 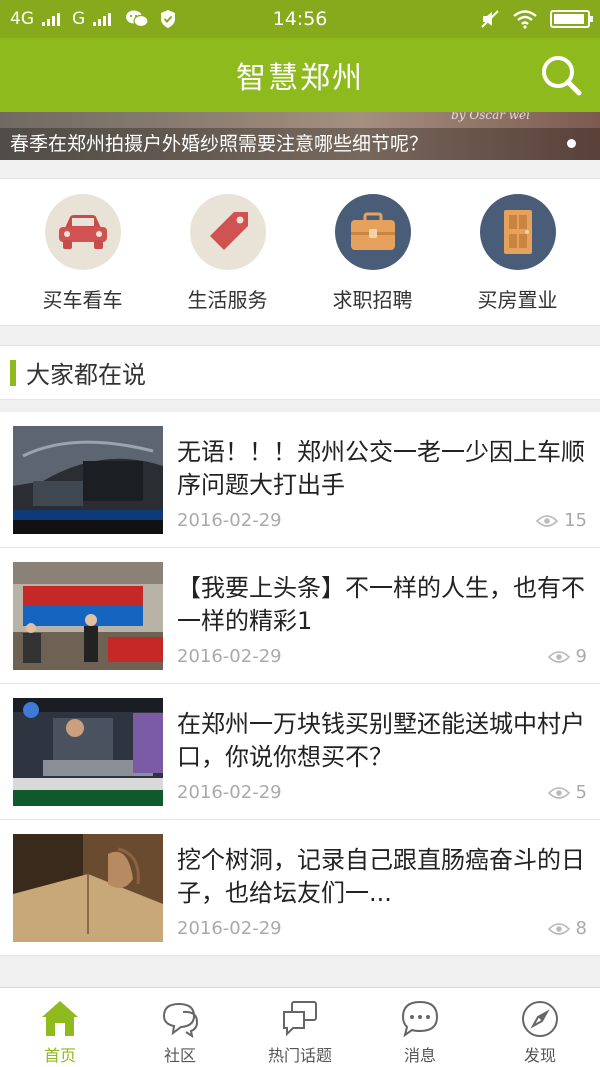 What do you see at coordinates (419, 1055) in the screenshot?
I see `tab-label: 消息` at bounding box center [419, 1055].